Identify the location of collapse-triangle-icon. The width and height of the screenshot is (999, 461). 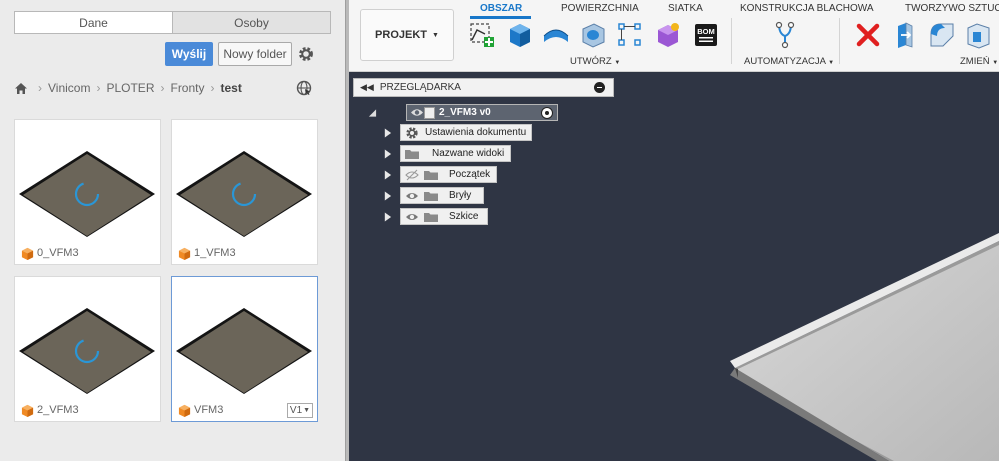
(372, 113).